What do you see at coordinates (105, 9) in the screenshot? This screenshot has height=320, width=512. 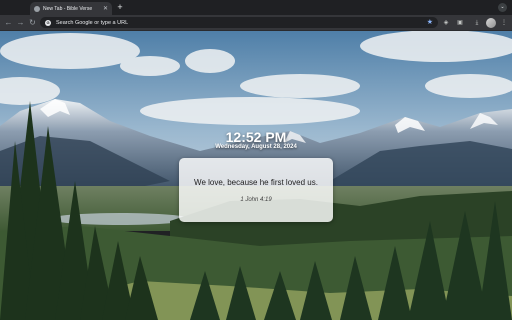 I see `close-icon: ✕` at bounding box center [105, 9].